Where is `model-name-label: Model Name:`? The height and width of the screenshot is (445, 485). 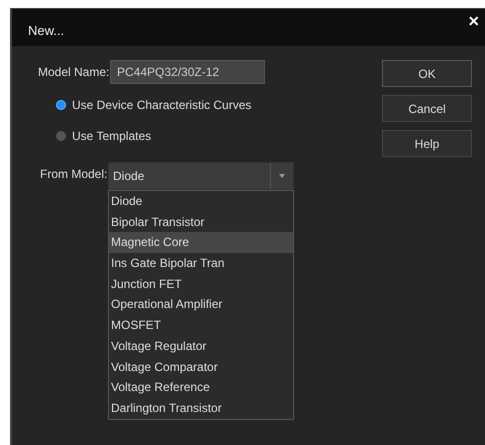 model-name-label: Model Name: is located at coordinates (73, 72).